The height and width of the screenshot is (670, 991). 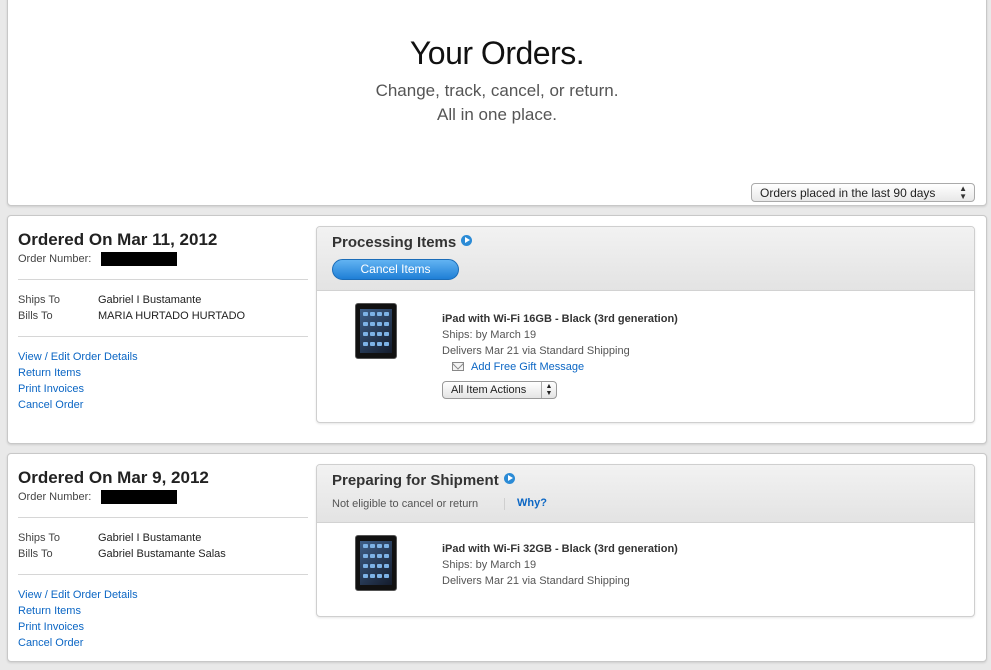 I want to click on page-subtitle-1: Change, track, cancel, or return., so click(x=497, y=90).